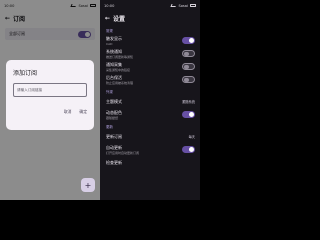 Image resolution: width=320 pixels, height=240 pixels. Describe the element at coordinates (114, 162) in the screenshot. I see `setting-title: 检查更新` at that location.